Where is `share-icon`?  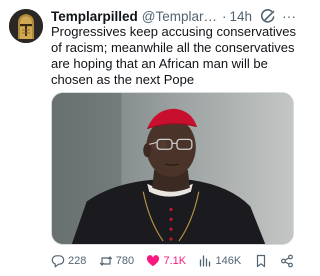 share-icon is located at coordinates (287, 261).